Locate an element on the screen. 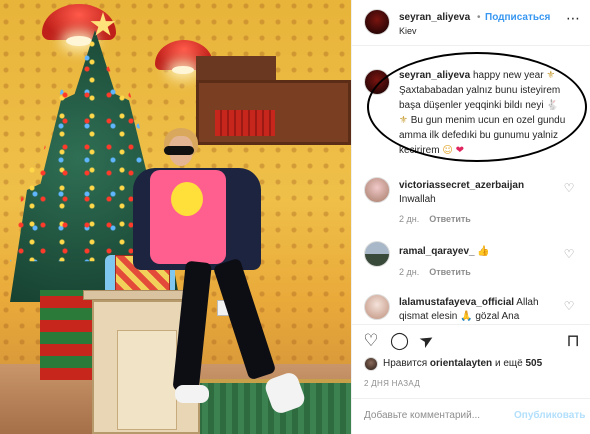  comment-text: gözal Ana is located at coordinates (497, 316).